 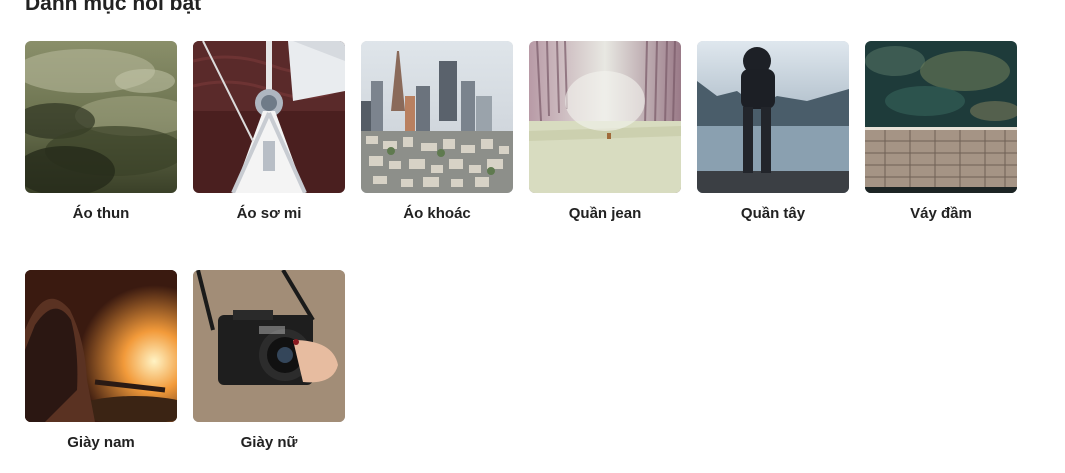 I want to click on category-card-giay-nam: Giày nam, so click(x=101, y=360).